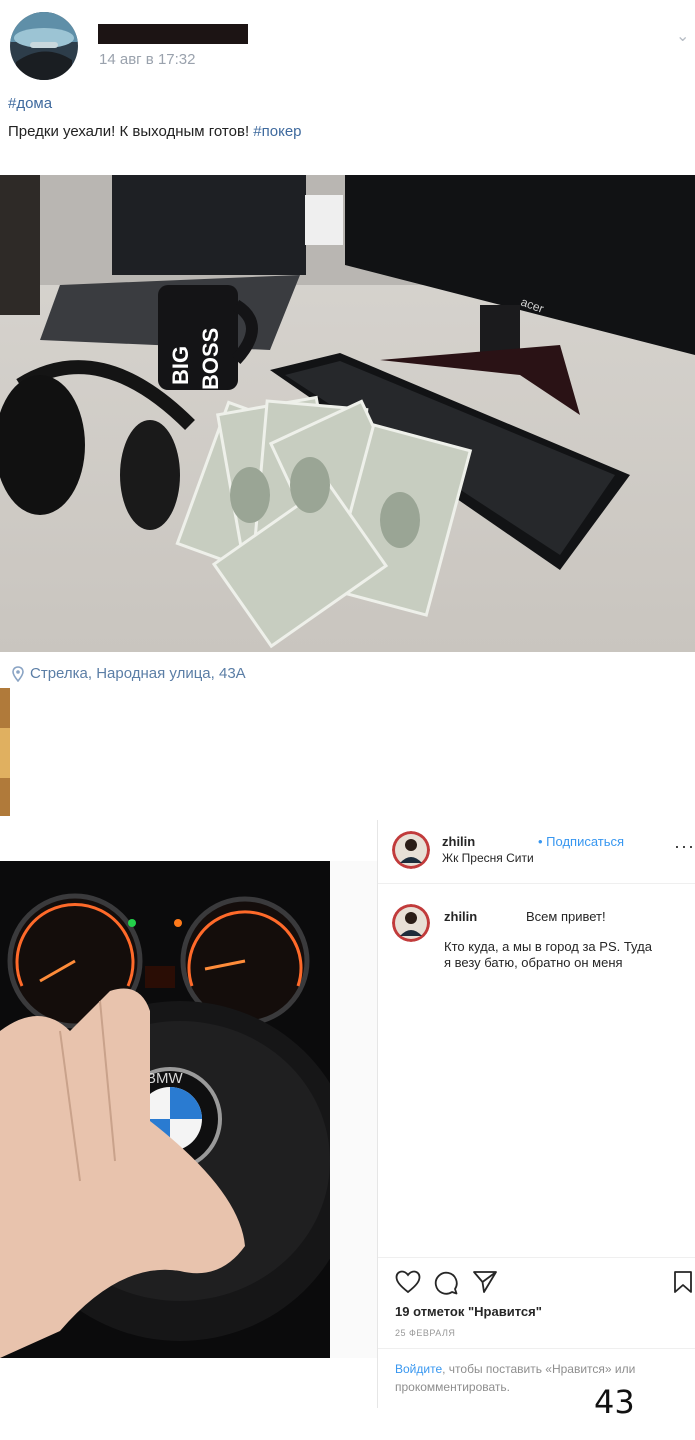 The height and width of the screenshot is (1440, 695). What do you see at coordinates (354, 1109) in the screenshot?
I see `image-gutter` at bounding box center [354, 1109].